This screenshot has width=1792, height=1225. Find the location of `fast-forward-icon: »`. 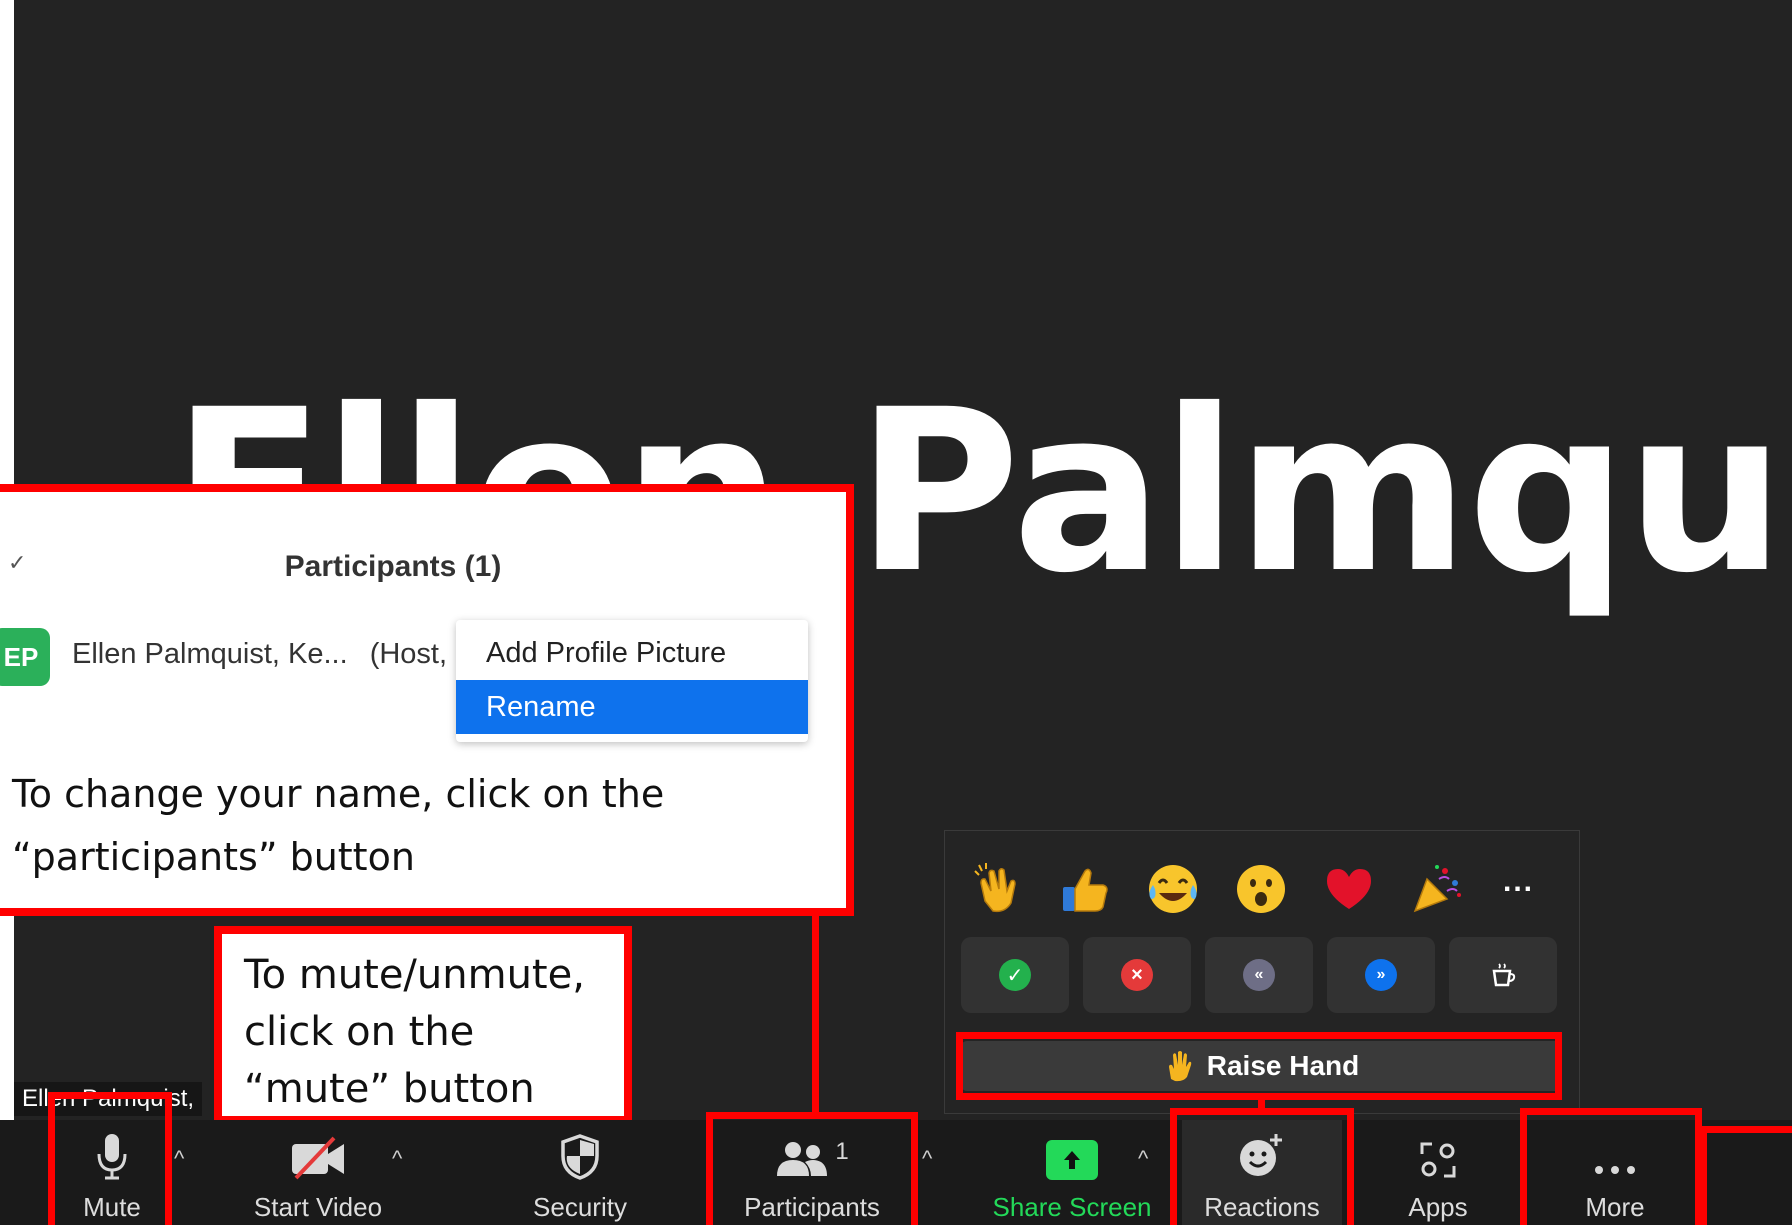

fast-forward-icon: » is located at coordinates (1381, 975).